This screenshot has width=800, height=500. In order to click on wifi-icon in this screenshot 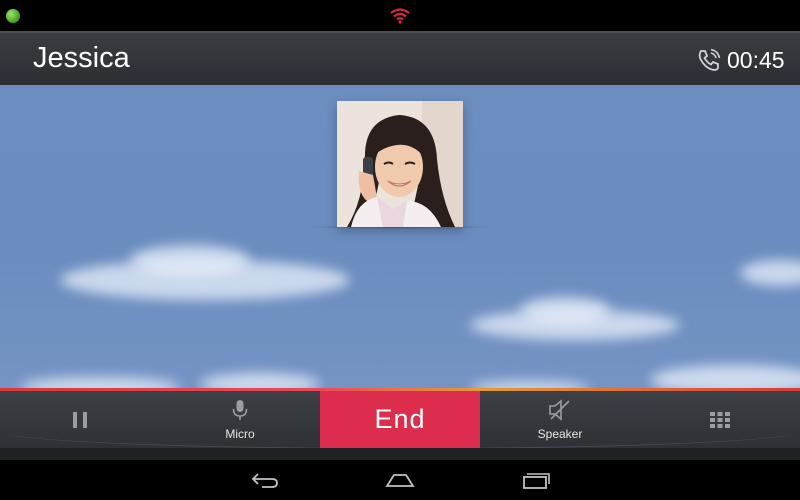, I will do `click(400, 16)`.